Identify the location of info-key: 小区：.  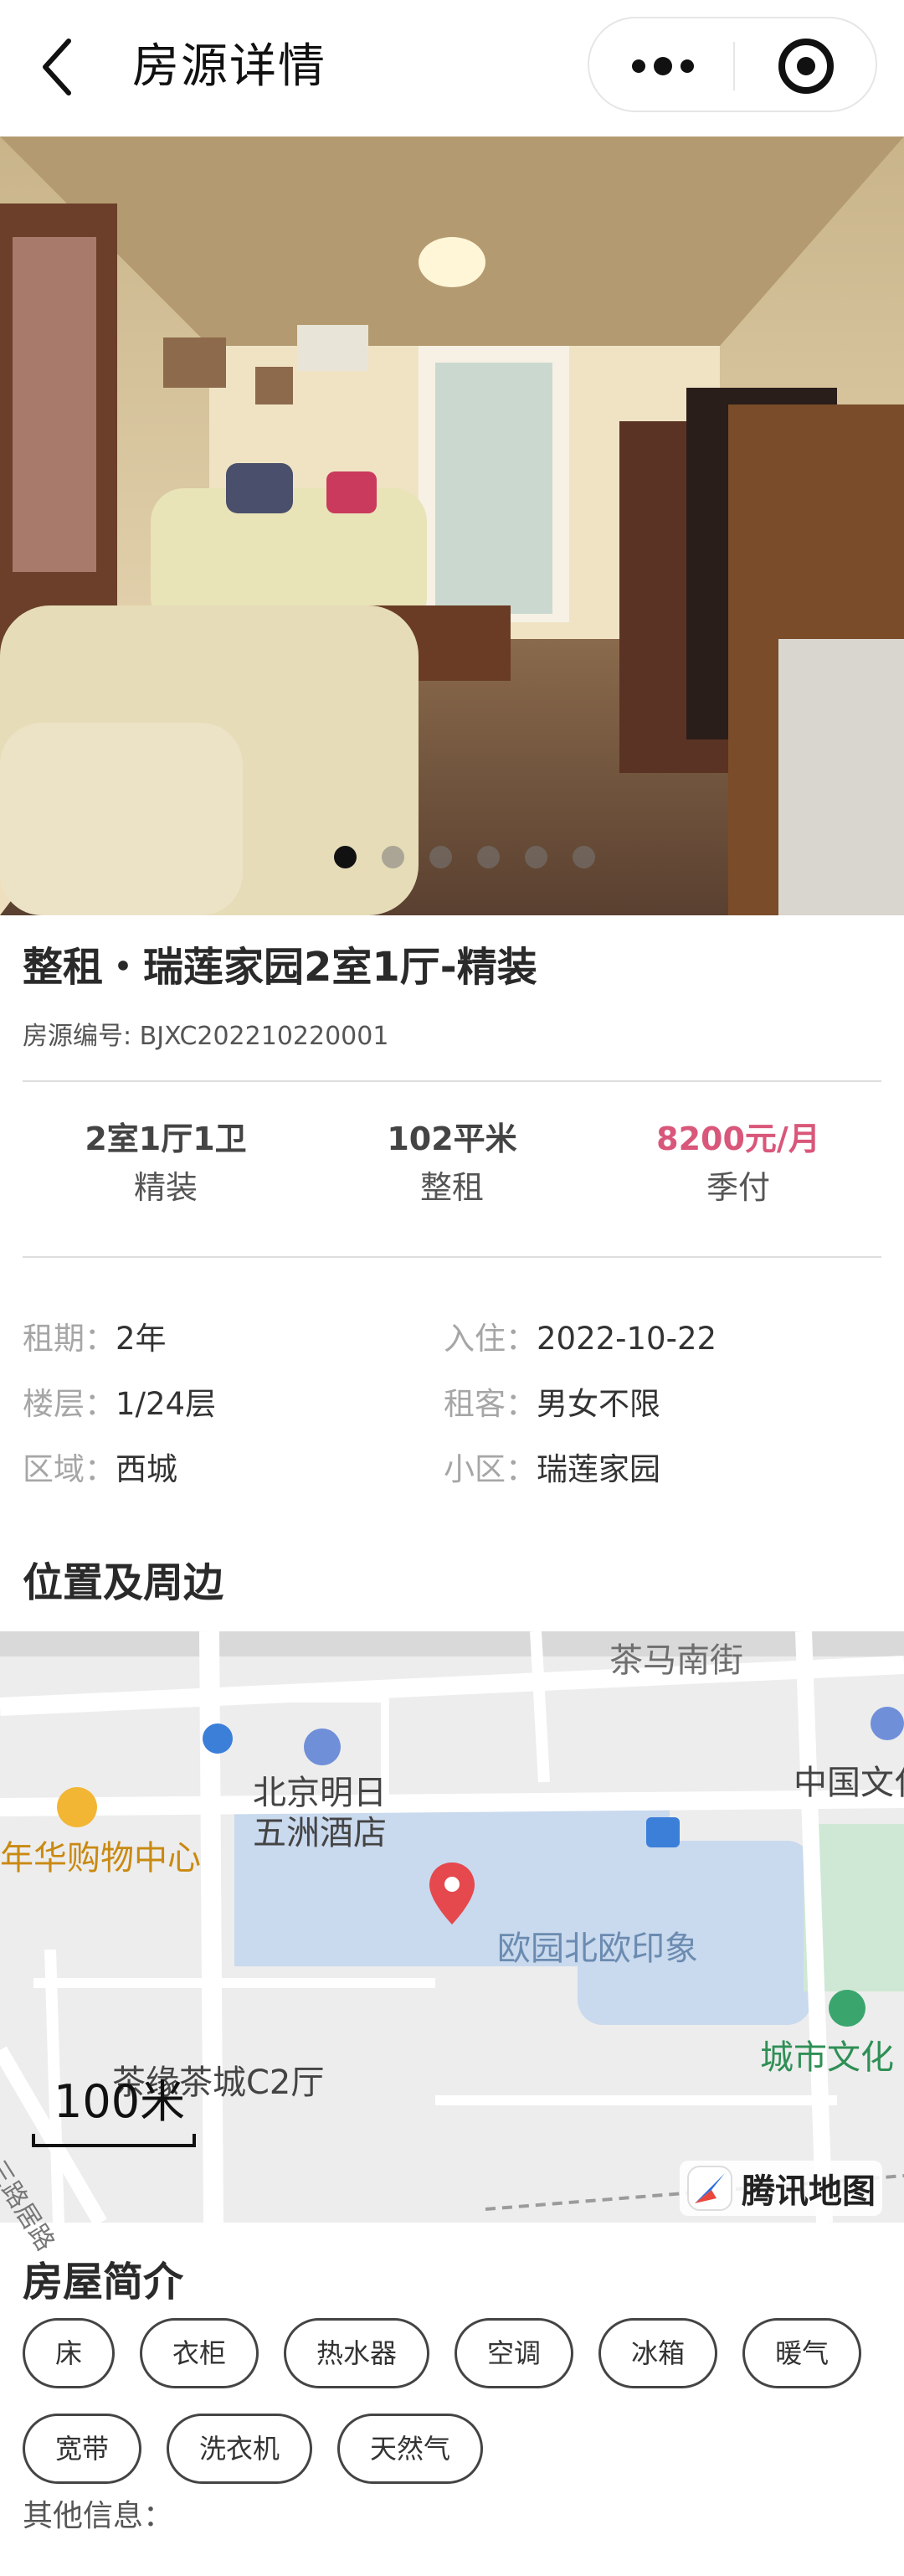
(490, 1469).